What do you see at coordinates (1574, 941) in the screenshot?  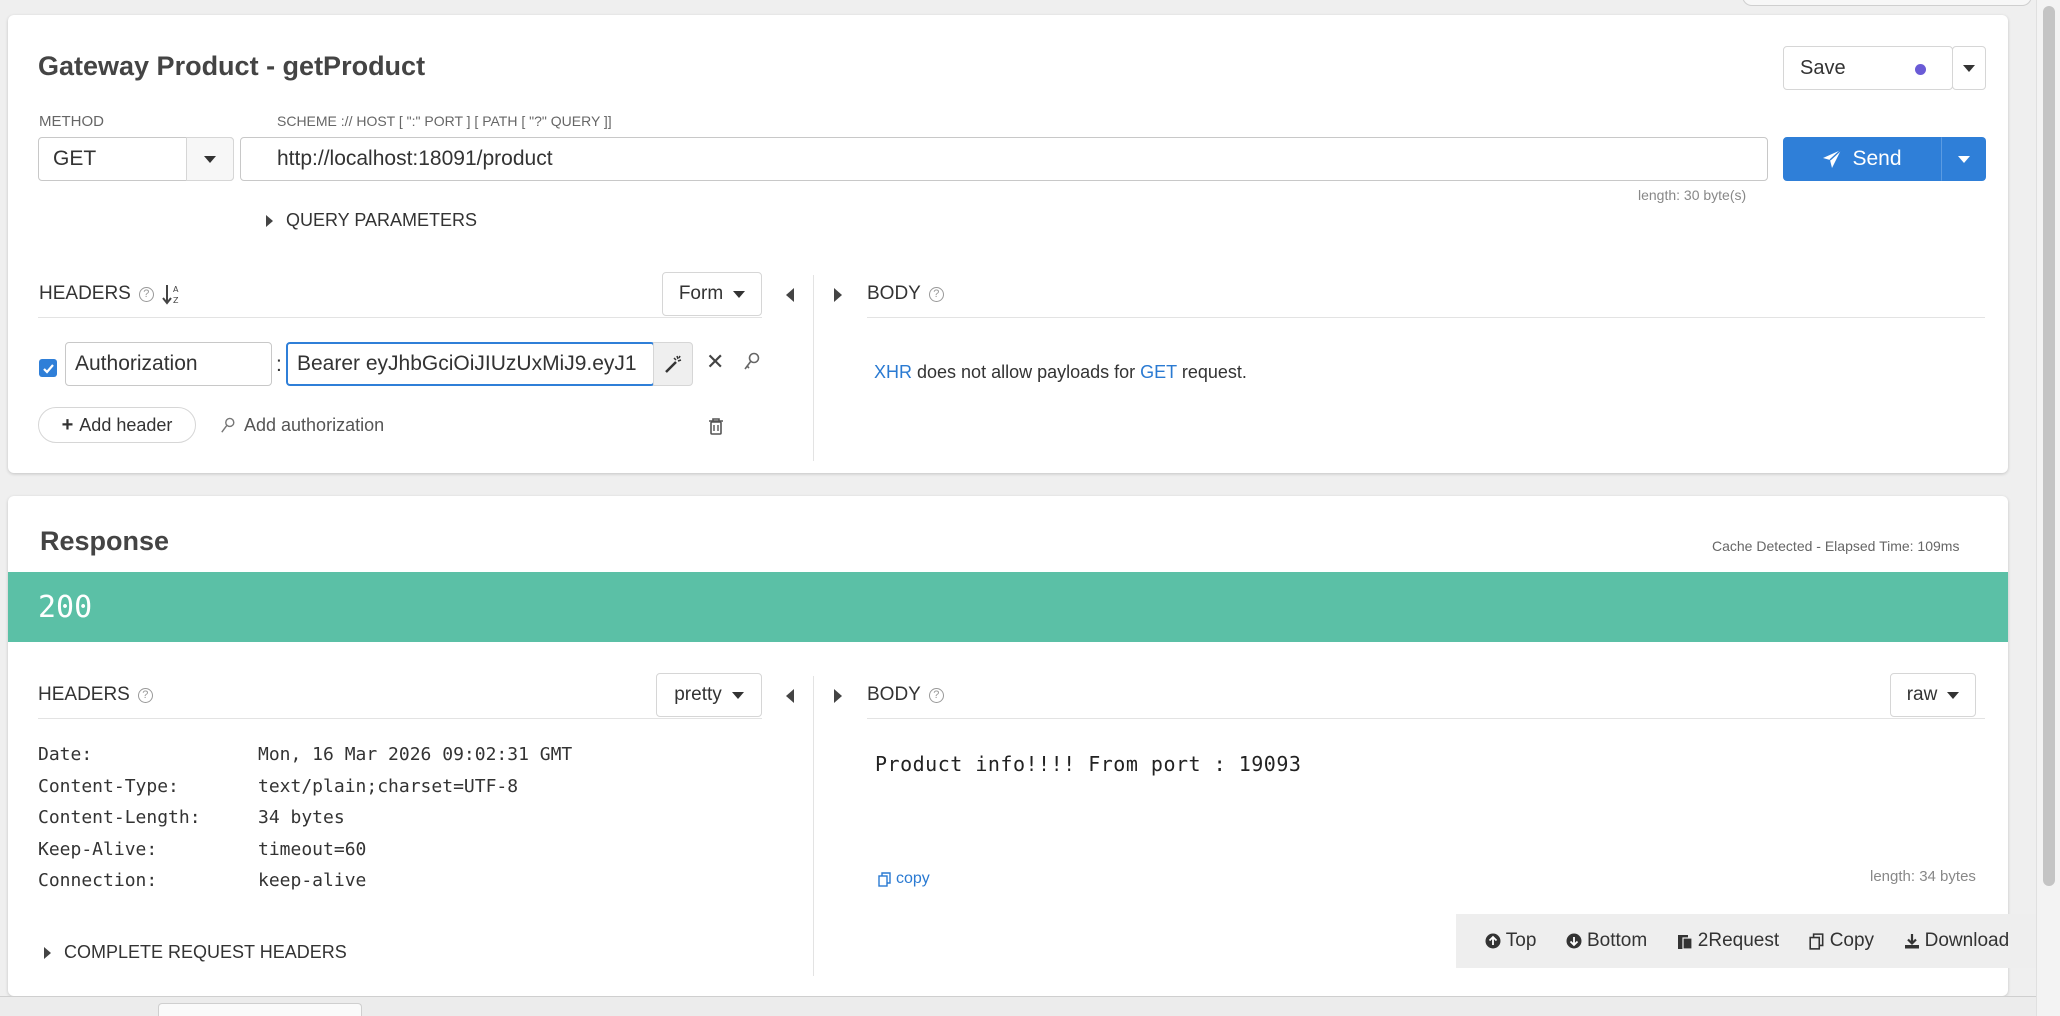 I see `arrow-circle-down-icon` at bounding box center [1574, 941].